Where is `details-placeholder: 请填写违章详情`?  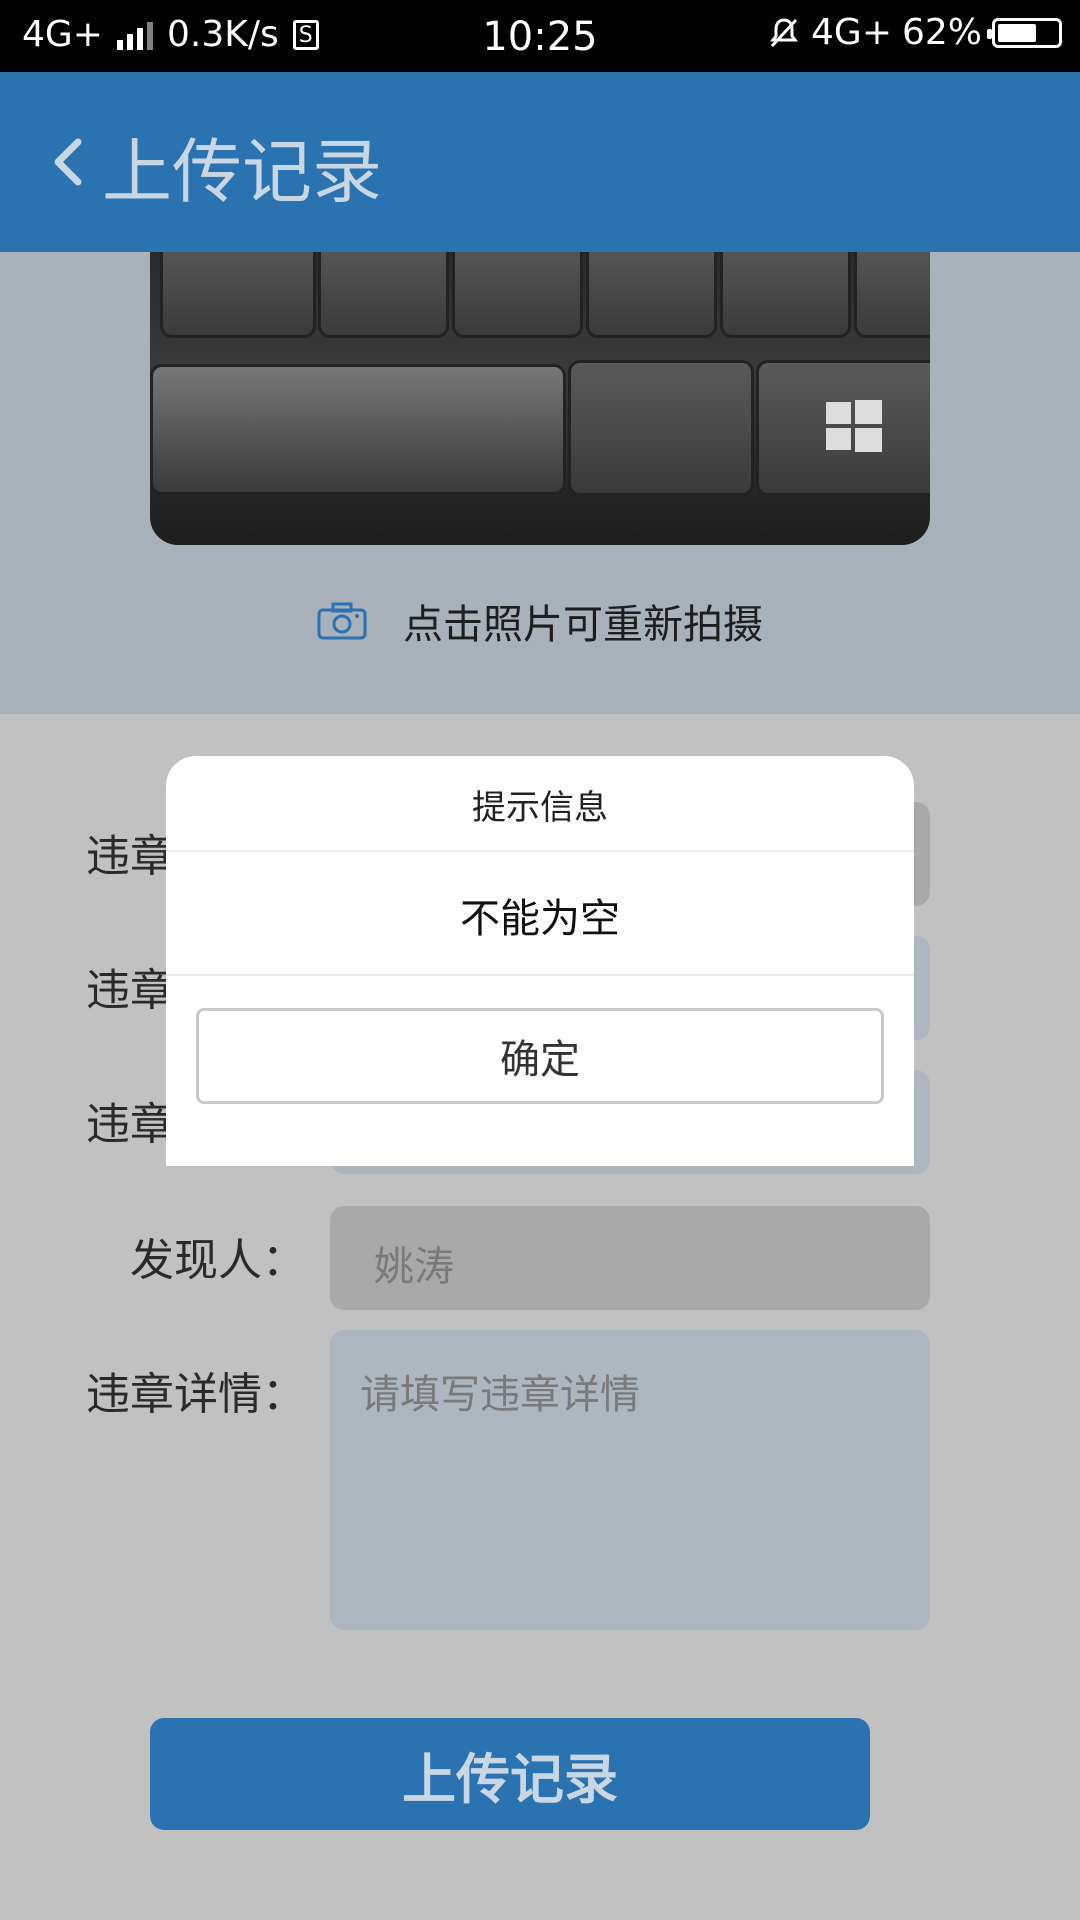 details-placeholder: 请填写违章详情 is located at coordinates (500, 1395).